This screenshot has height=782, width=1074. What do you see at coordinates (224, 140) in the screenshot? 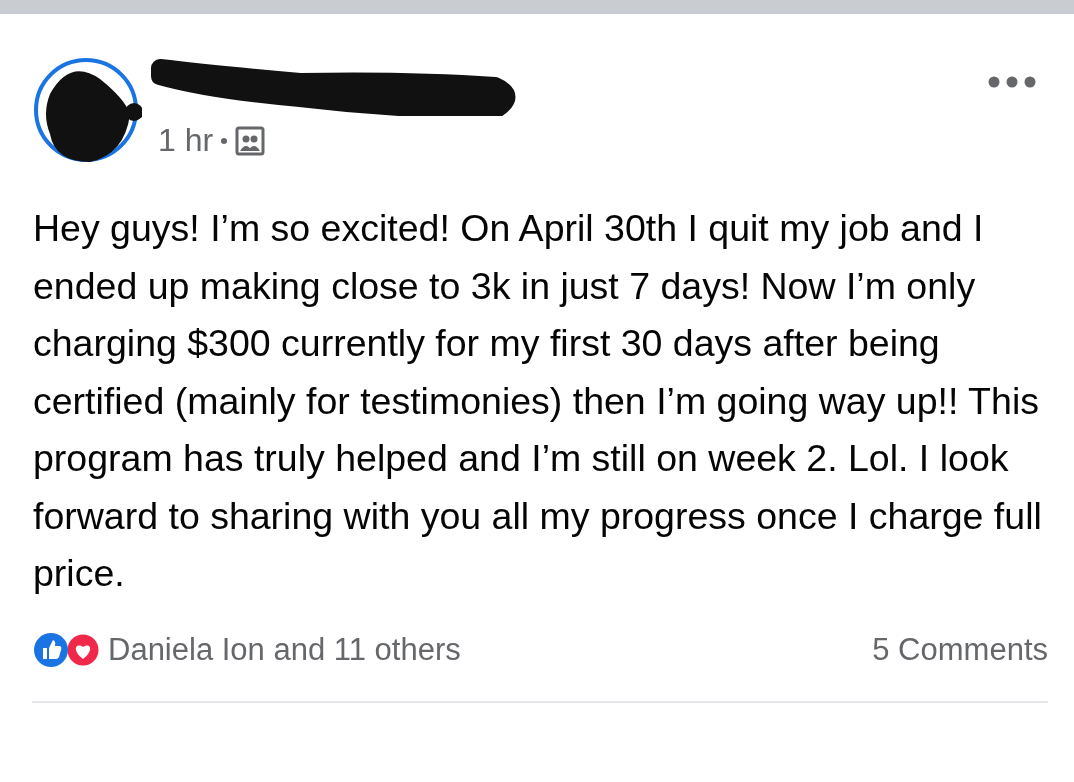
I see `separator-dot-icon` at bounding box center [224, 140].